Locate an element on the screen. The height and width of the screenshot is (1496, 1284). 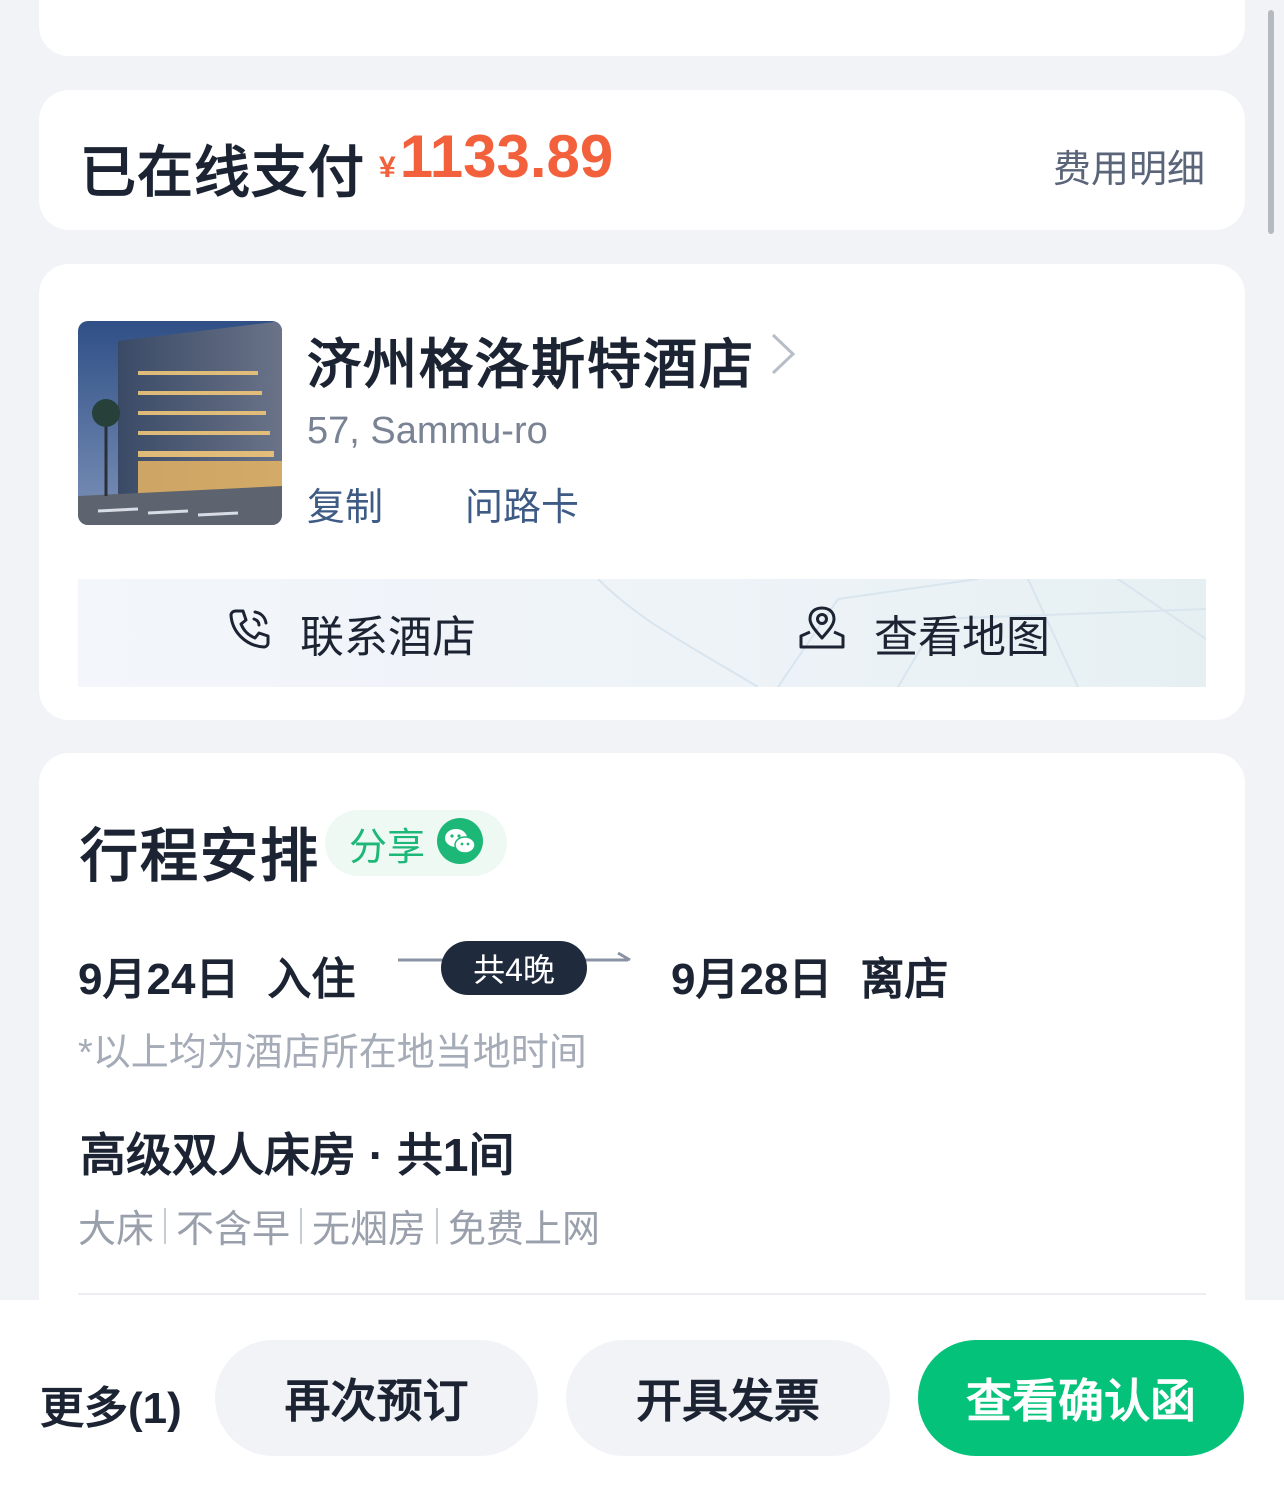
bottom-action-bar: 更多(1) 再次预订 开具发票 查看确认函 is located at coordinates (642, 1398).